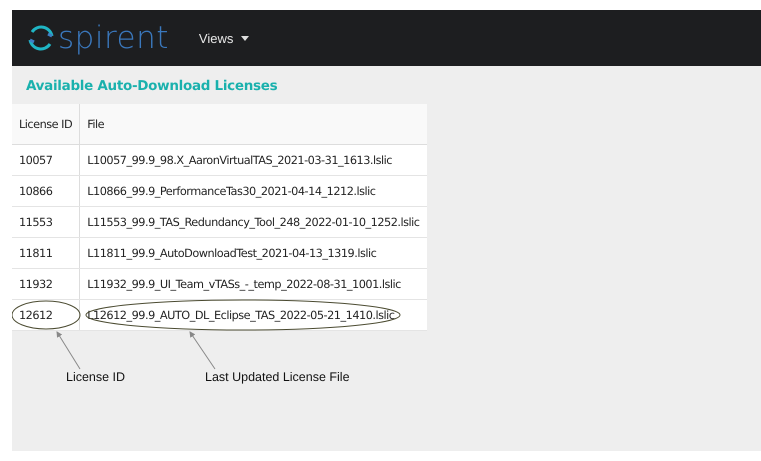 The image size is (761, 461). Describe the element at coordinates (46, 315) in the screenshot. I see `table-cell: 12612` at that location.